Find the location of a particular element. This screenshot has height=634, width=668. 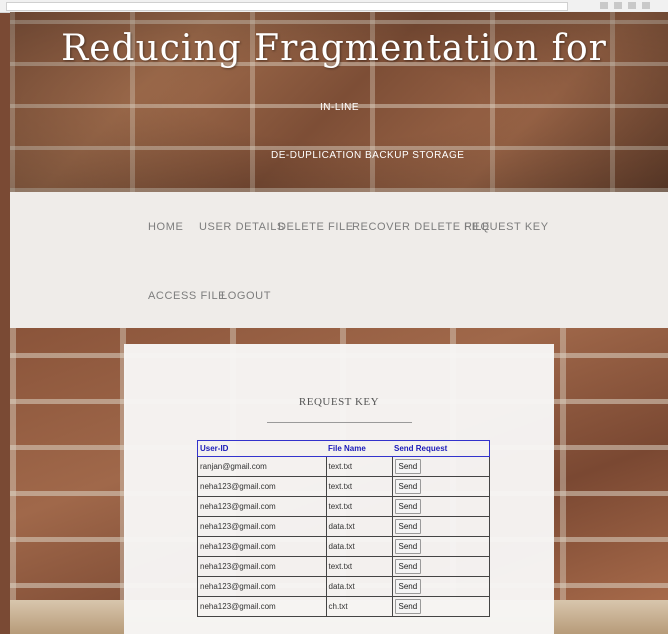

column-header-file-name: File Name is located at coordinates (359, 448).